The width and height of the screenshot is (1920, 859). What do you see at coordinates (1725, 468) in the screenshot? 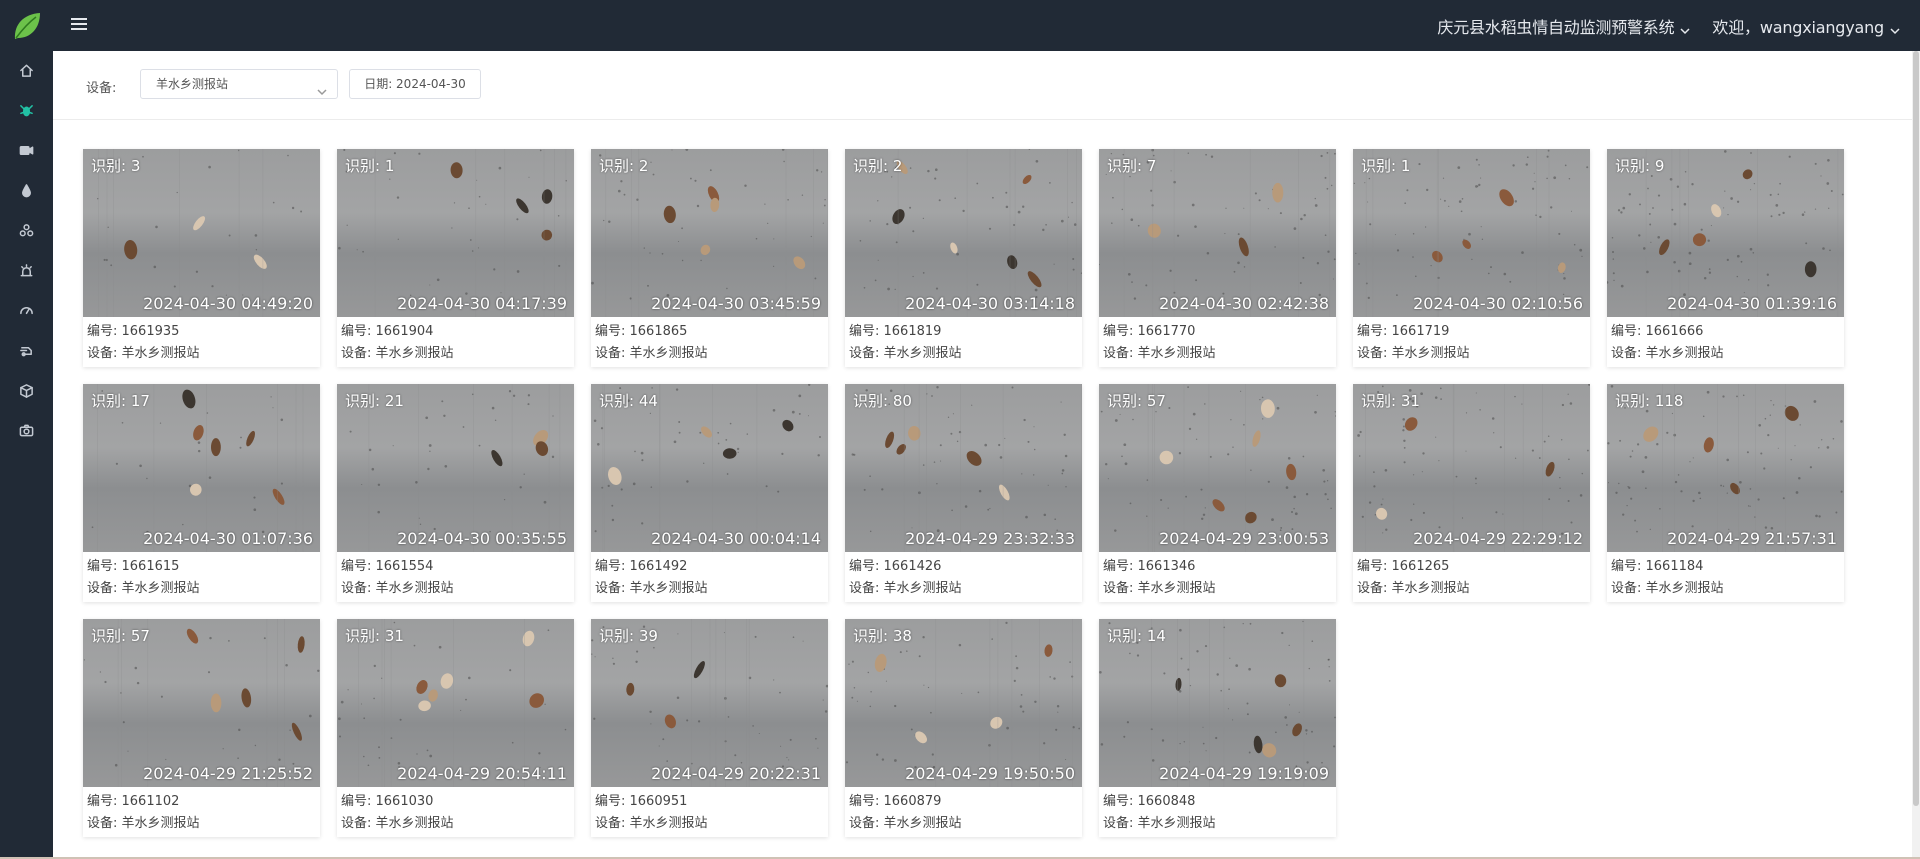
I see `trap-photo: 识别: 118 2024-04-29 21:57:31` at bounding box center [1725, 468].